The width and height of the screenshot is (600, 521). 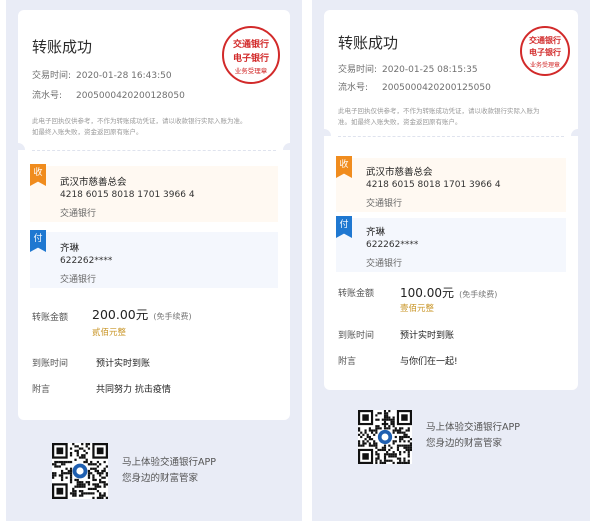 I want to click on transaction-time: 交易时间: 2020-01-28 16:43:50, so click(x=102, y=74).